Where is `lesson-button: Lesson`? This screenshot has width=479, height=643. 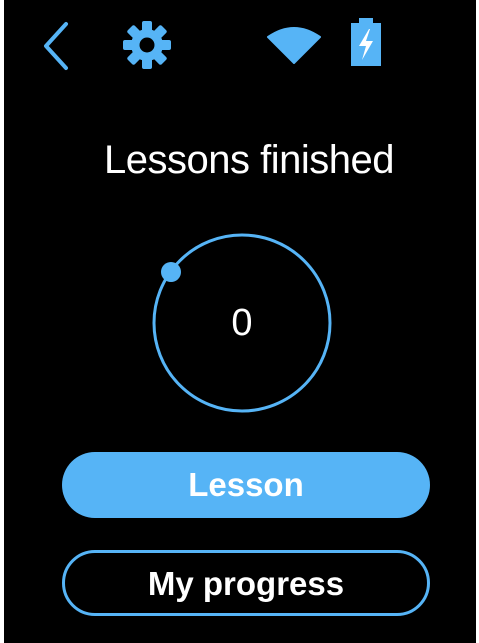 lesson-button: Lesson is located at coordinates (246, 485).